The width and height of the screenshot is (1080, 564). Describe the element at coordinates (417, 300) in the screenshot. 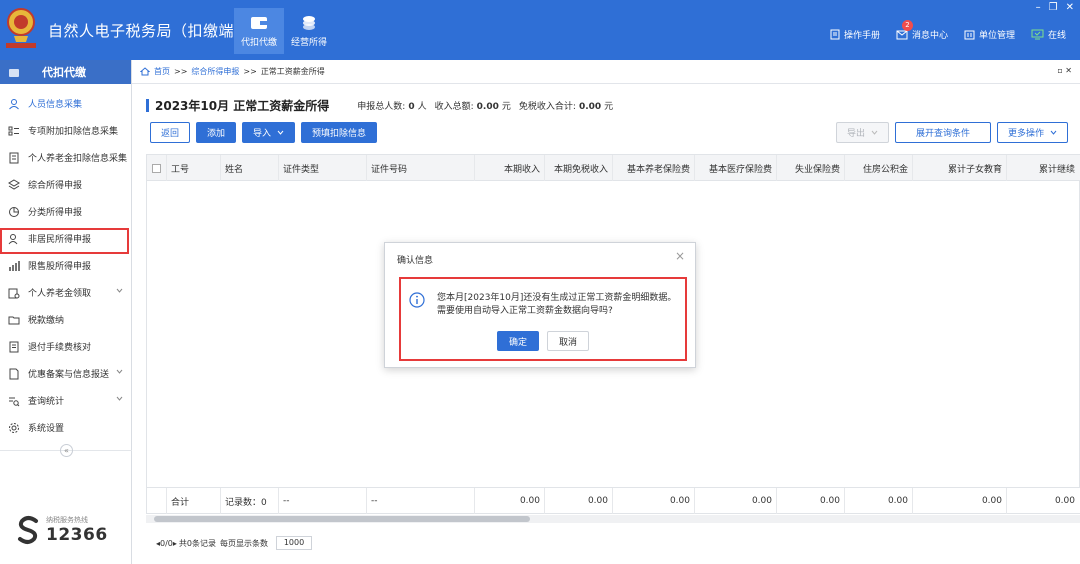

I see `info-icon` at that location.